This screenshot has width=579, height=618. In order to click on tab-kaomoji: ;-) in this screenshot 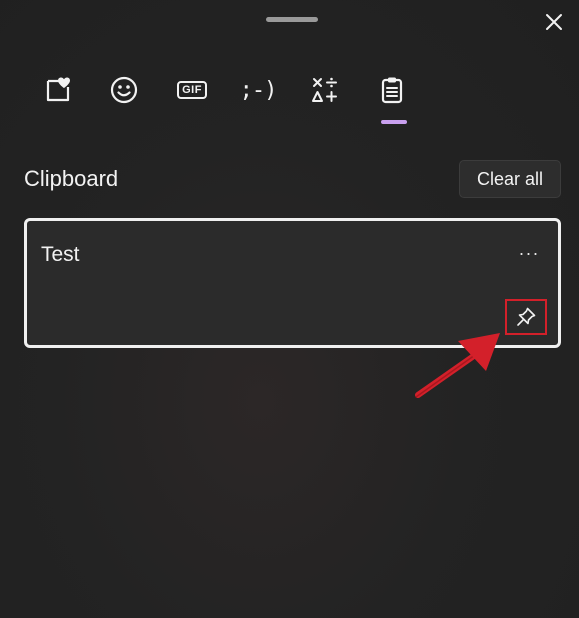, I will do `click(258, 90)`.